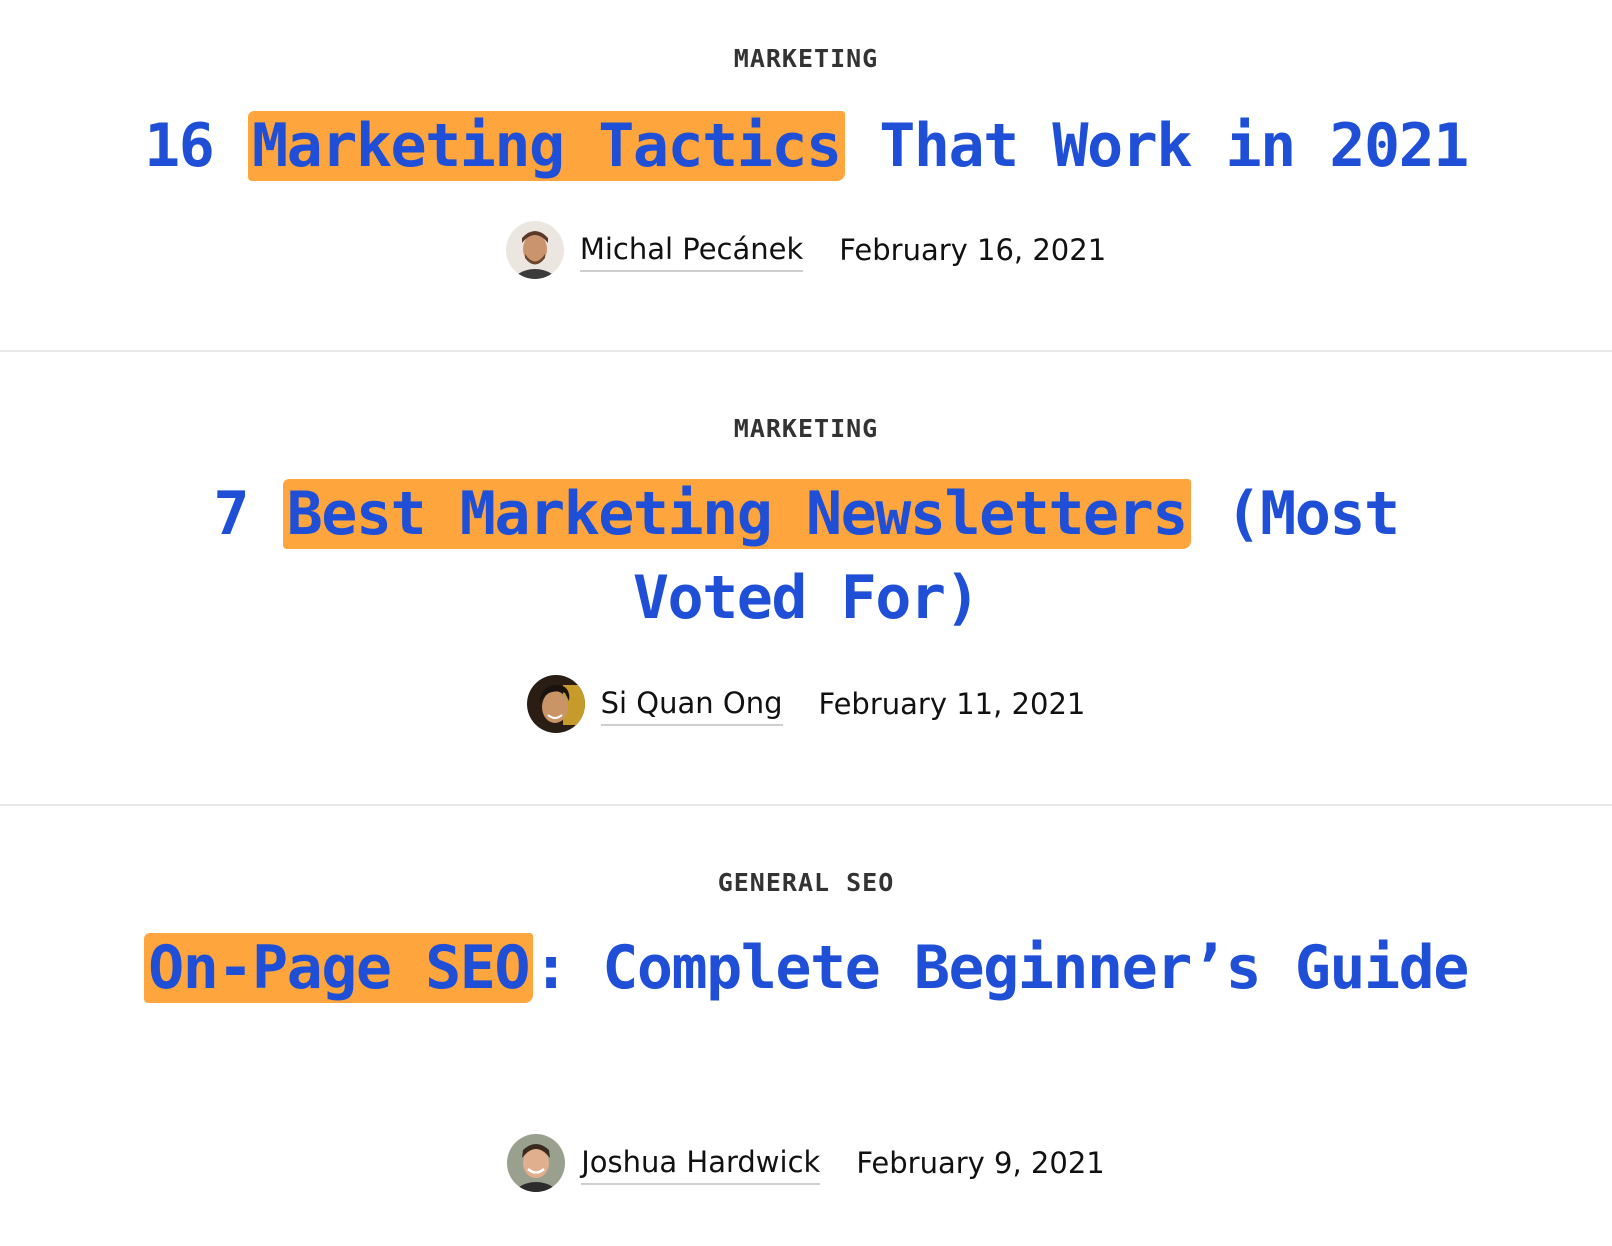 This screenshot has width=1612, height=1246. I want to click on post-1-title: 16 Marketing Tactics That Work in 2021, so click(806, 146).